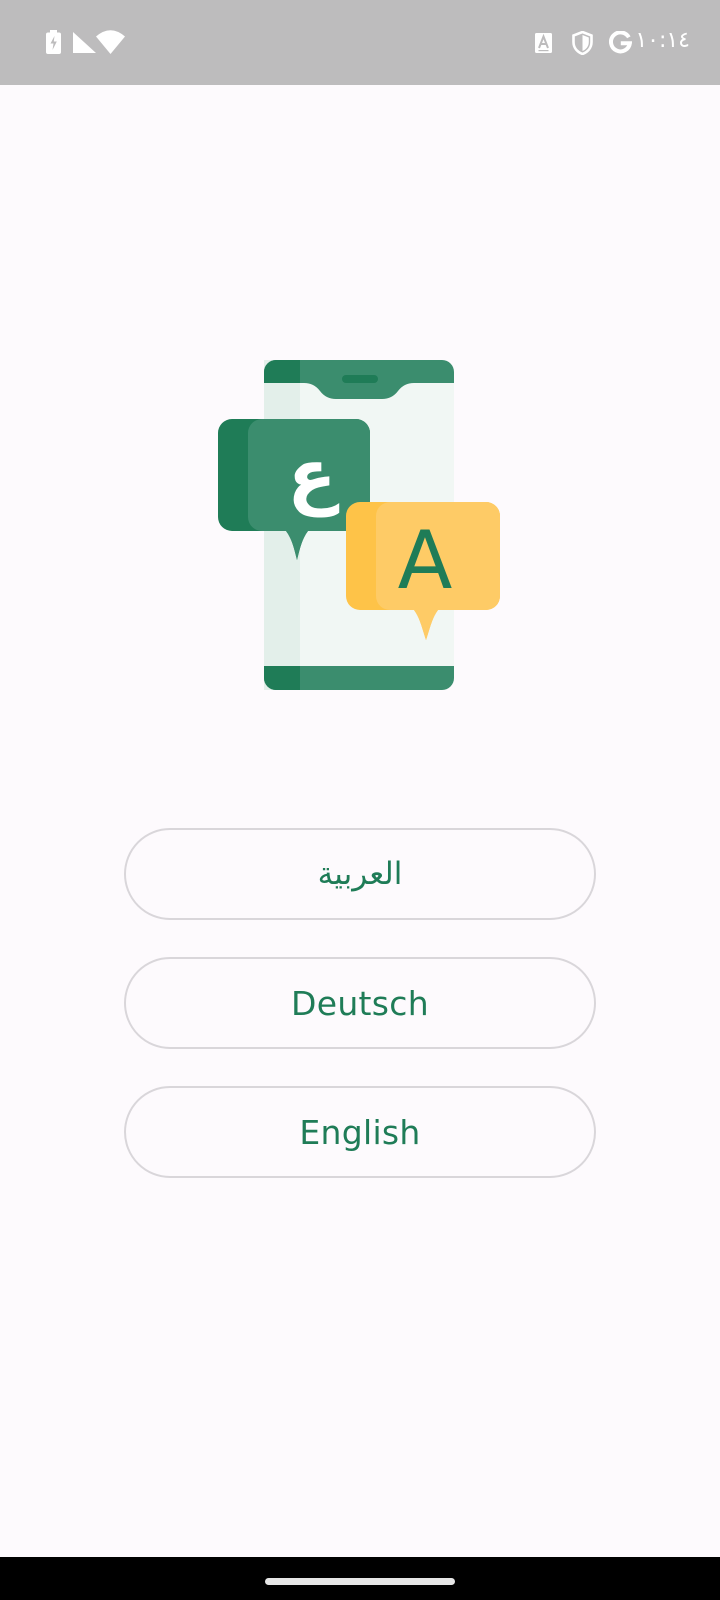 The height and width of the screenshot is (1600, 720). What do you see at coordinates (543, 43) in the screenshot?
I see `text-input-icon` at bounding box center [543, 43].